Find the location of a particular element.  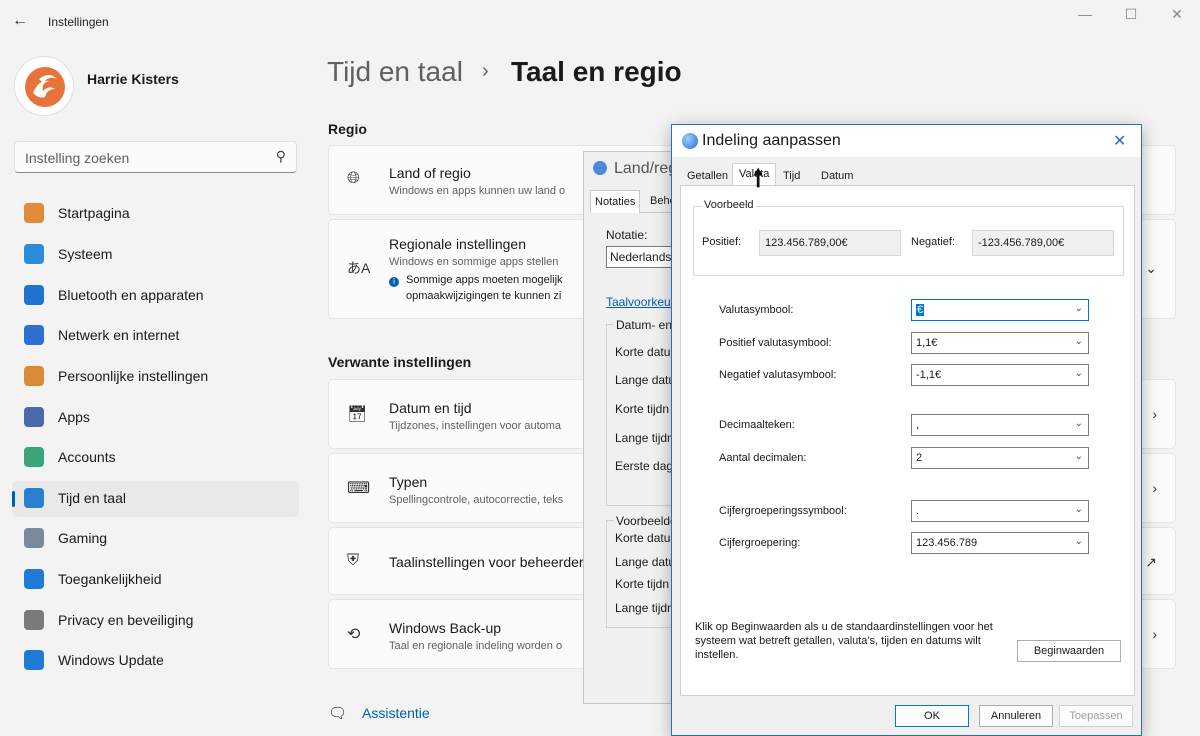

globe-icon: 🌐︎ is located at coordinates (353, 178).